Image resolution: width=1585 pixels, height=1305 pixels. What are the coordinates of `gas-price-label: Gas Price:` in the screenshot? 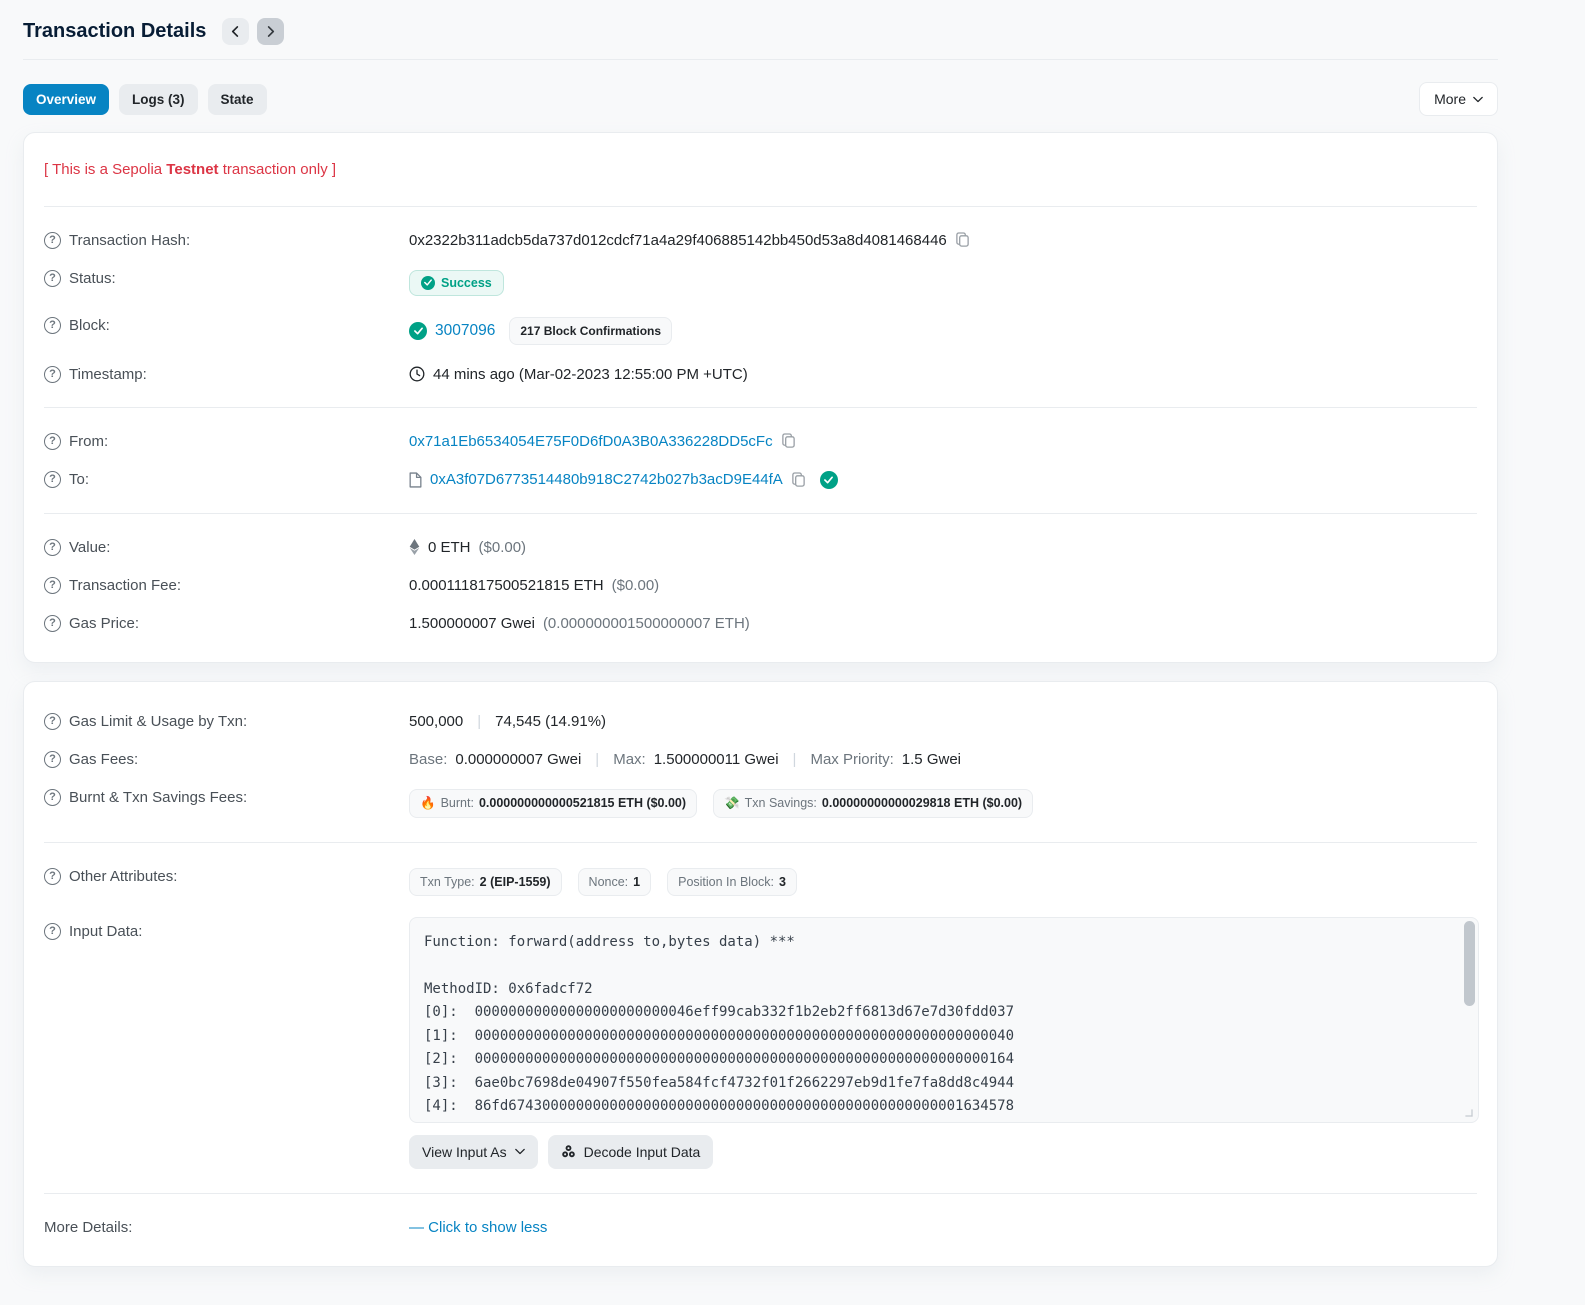 It's located at (104, 623).